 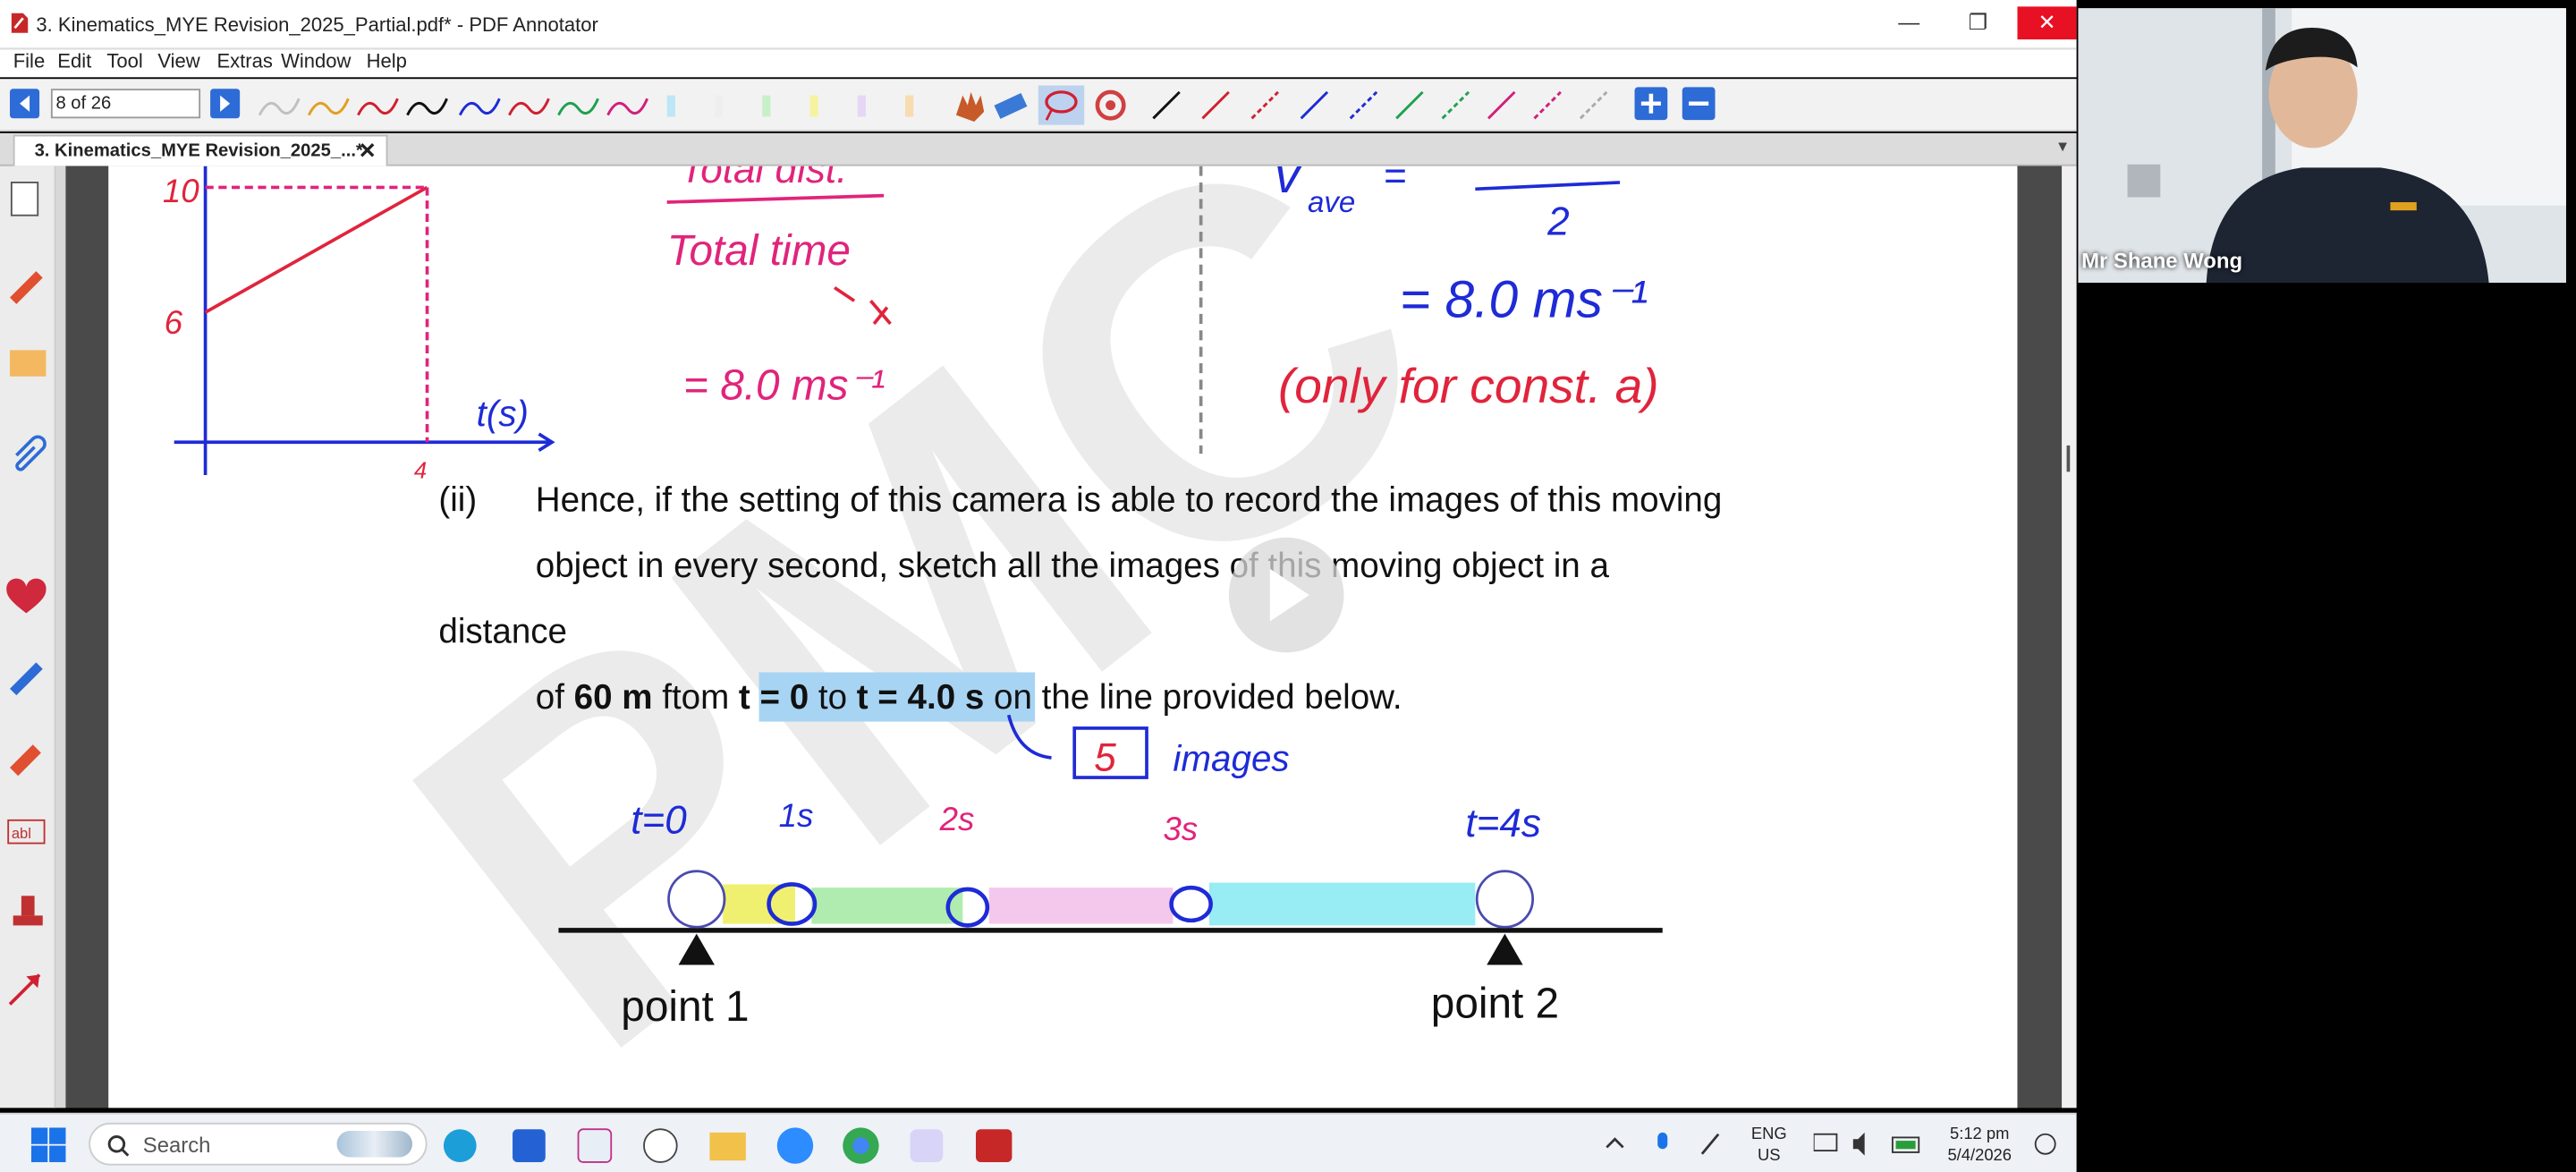 What do you see at coordinates (1395, 182) in the screenshot?
I see `v-ave-equals: =` at bounding box center [1395, 182].